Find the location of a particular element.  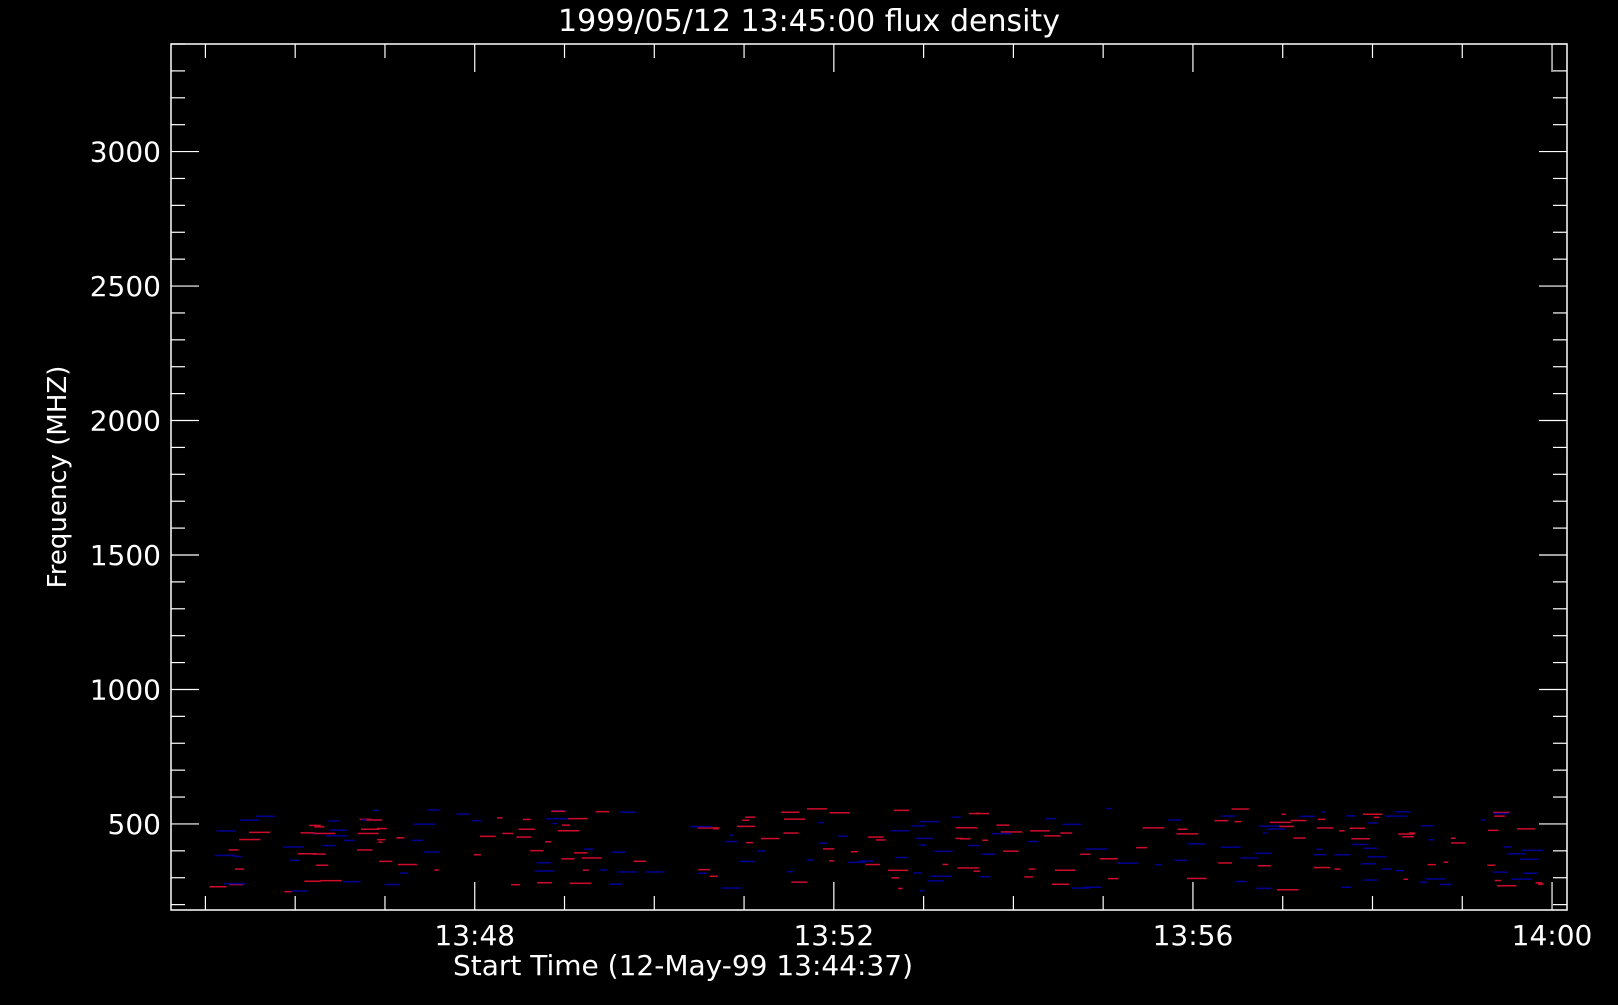

y-tick-label: 3000 is located at coordinates (125, 152).